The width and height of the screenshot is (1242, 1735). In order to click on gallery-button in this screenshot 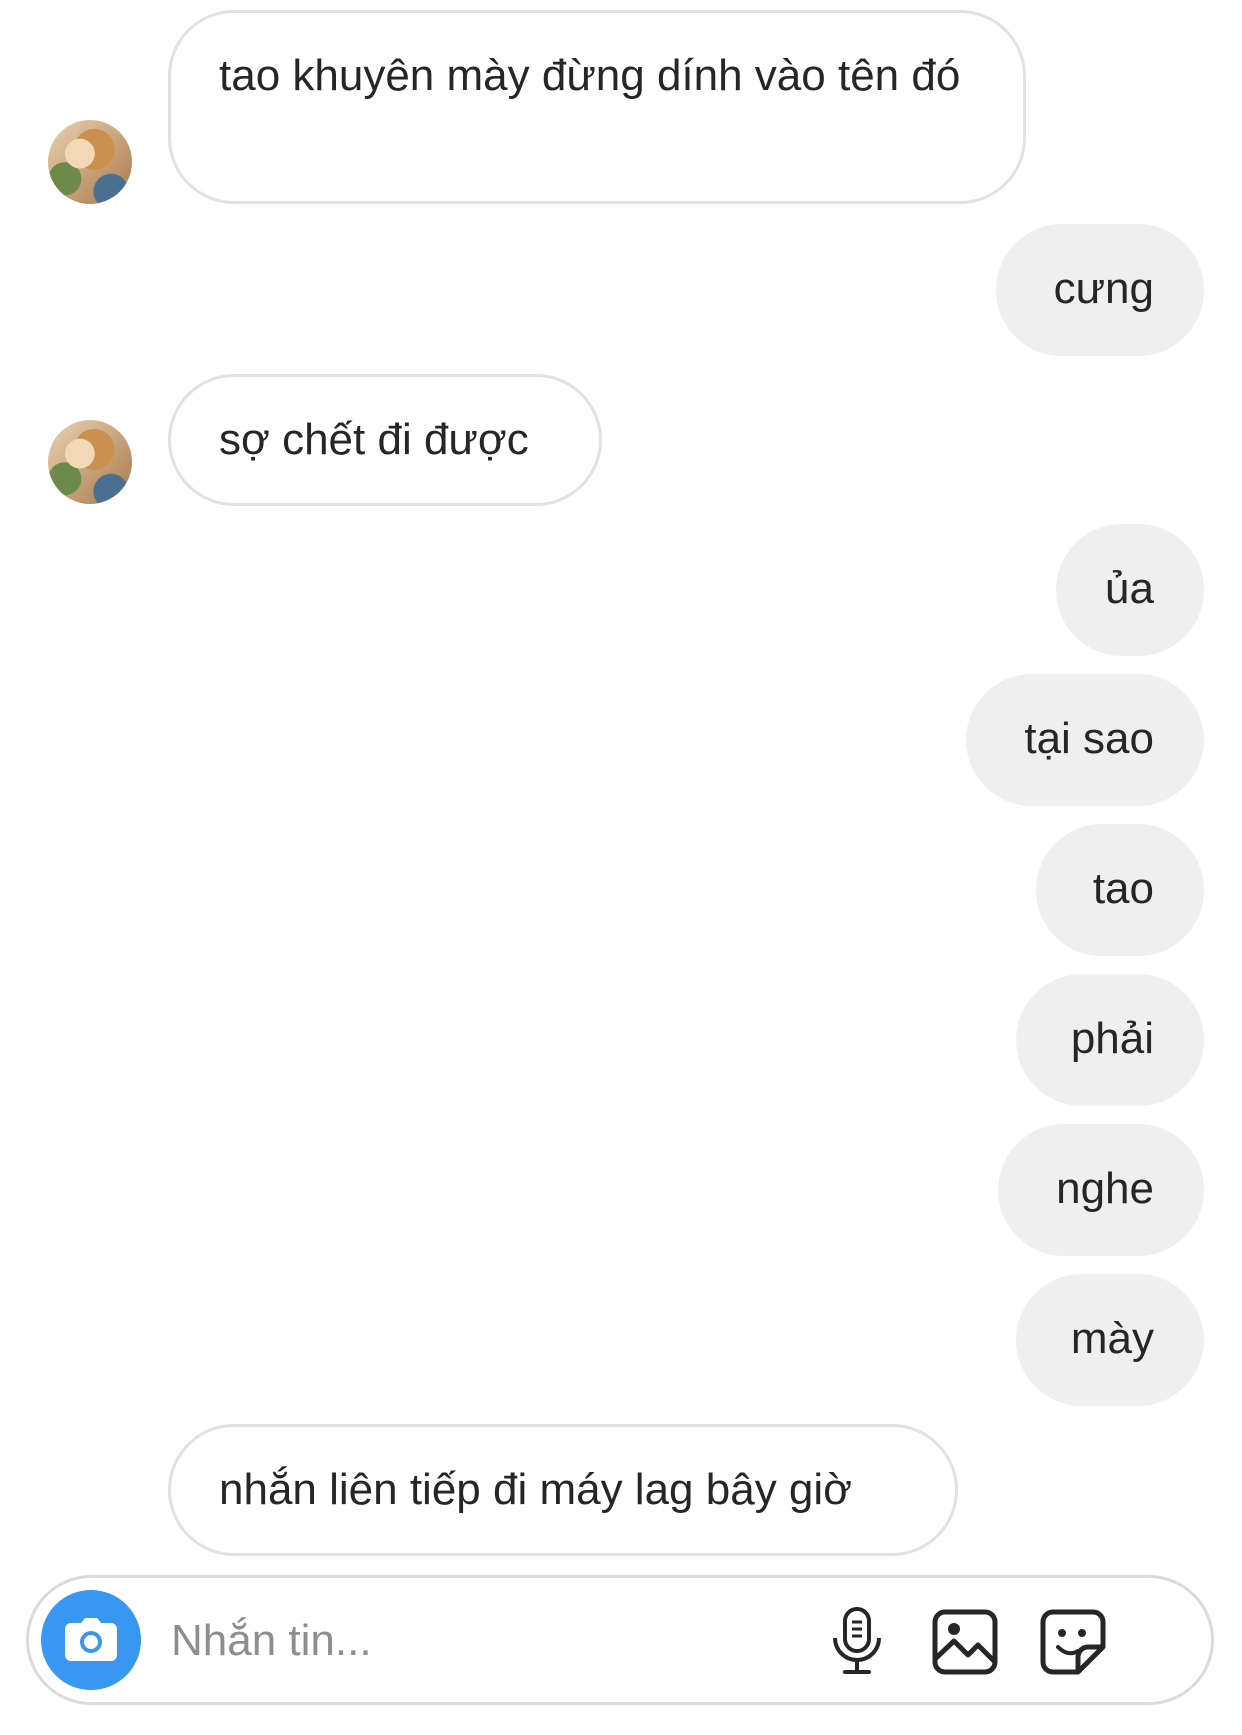, I will do `click(965, 1642)`.